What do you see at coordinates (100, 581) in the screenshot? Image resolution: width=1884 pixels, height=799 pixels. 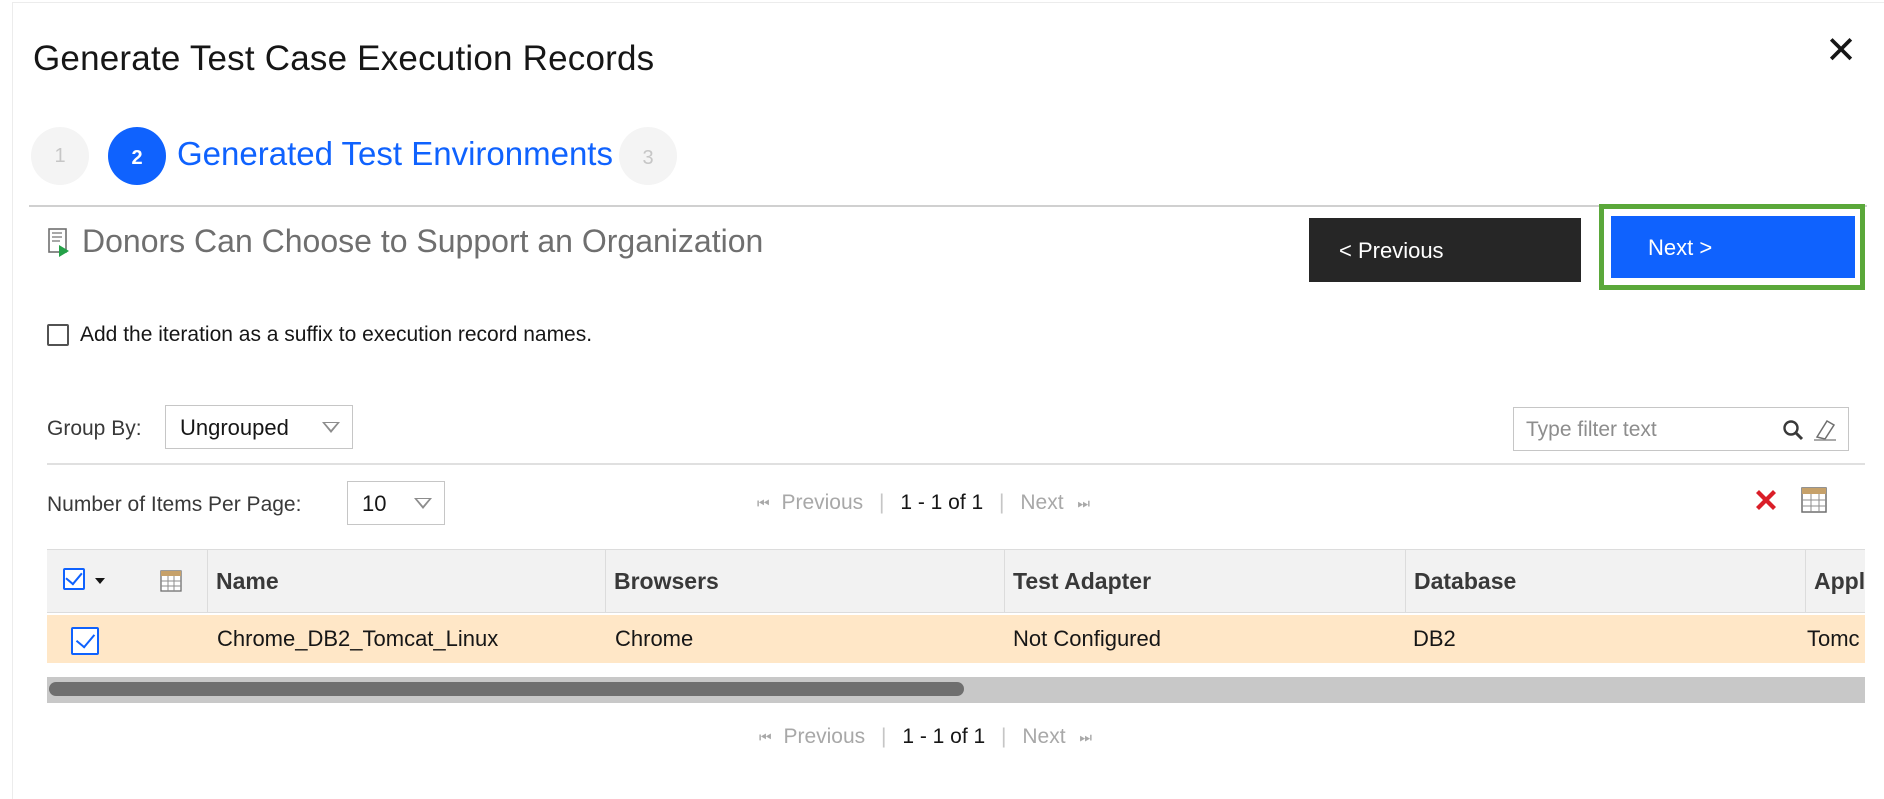 I see `select-menu-chevron-icon` at bounding box center [100, 581].